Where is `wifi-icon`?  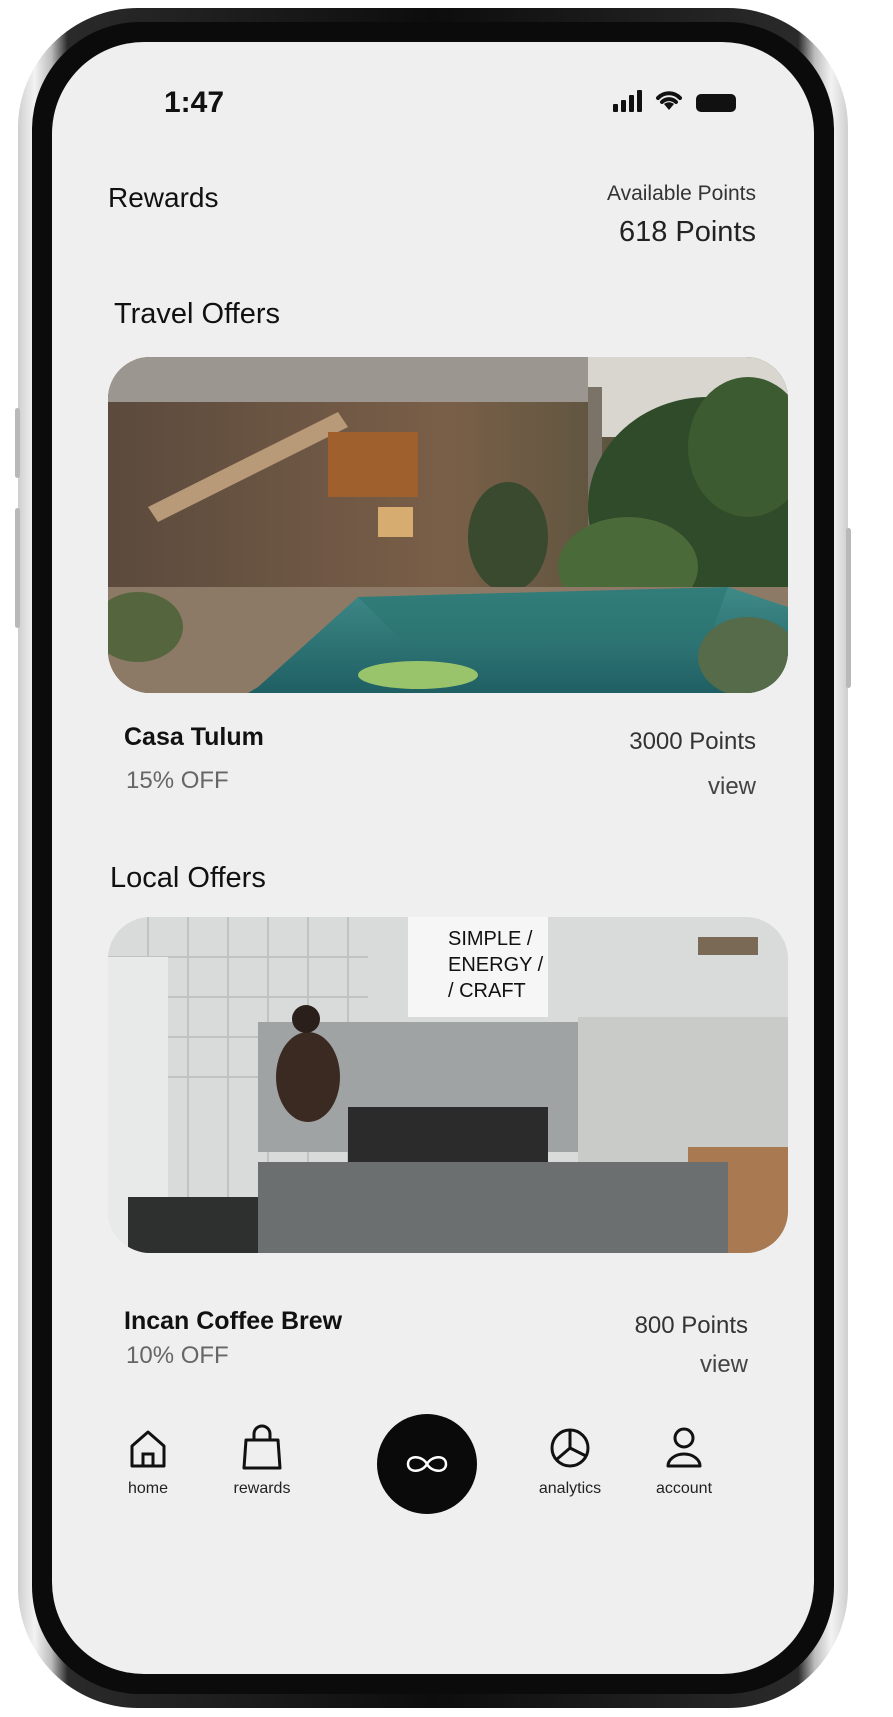 wifi-icon is located at coordinates (669, 100).